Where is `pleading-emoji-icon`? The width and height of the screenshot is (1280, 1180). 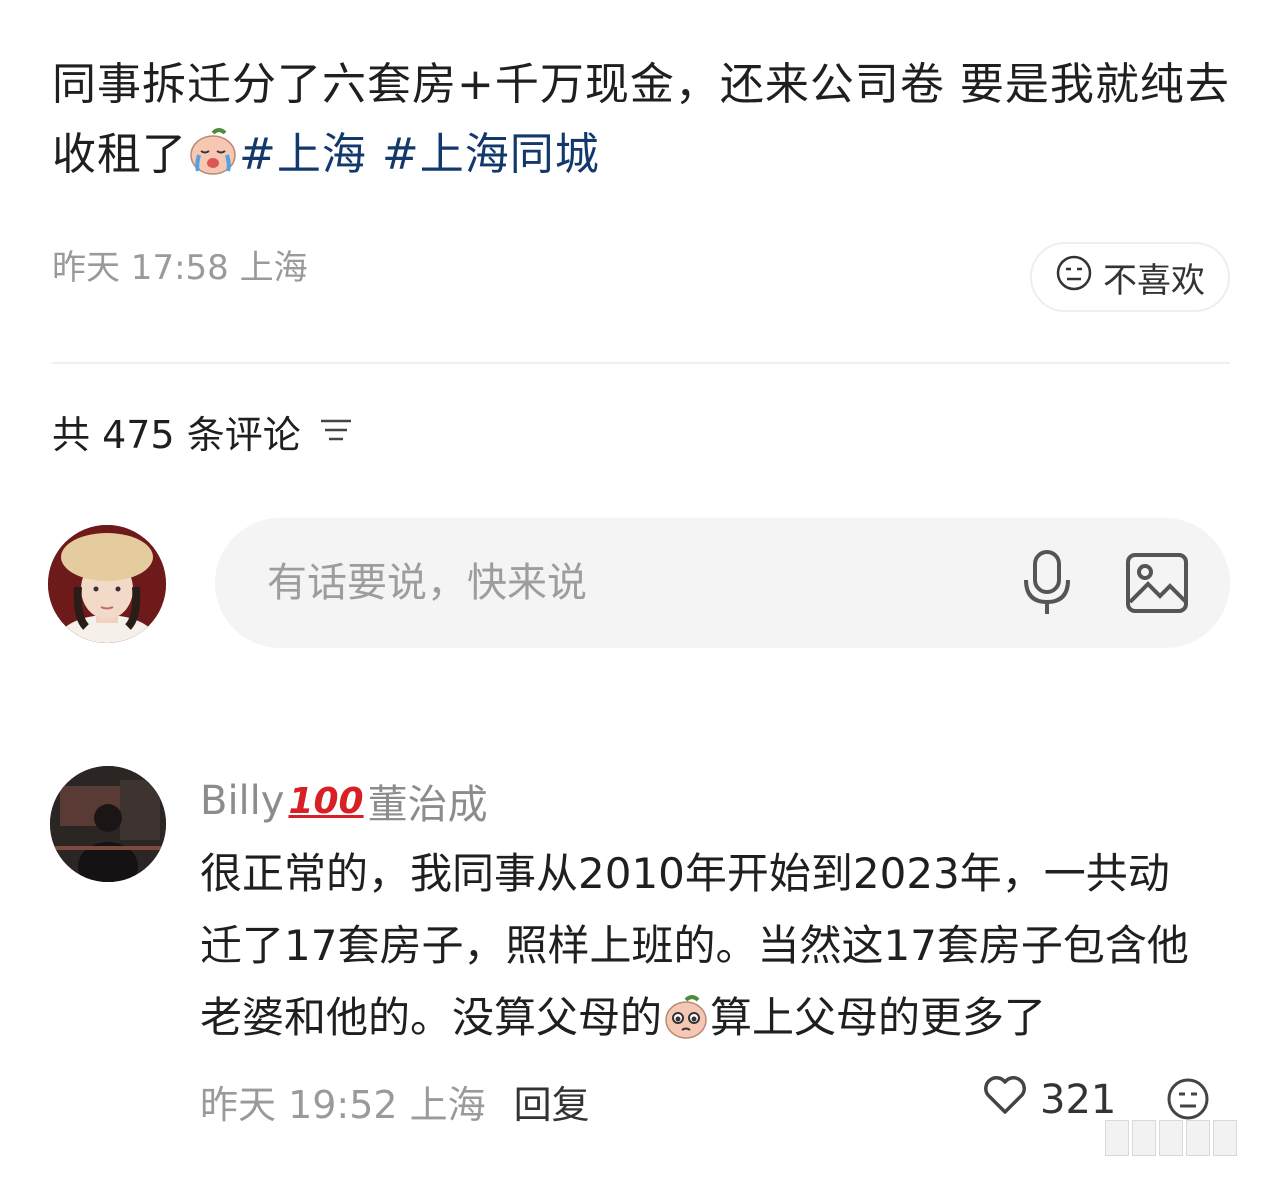
pleading-emoji-icon is located at coordinates (686, 1026).